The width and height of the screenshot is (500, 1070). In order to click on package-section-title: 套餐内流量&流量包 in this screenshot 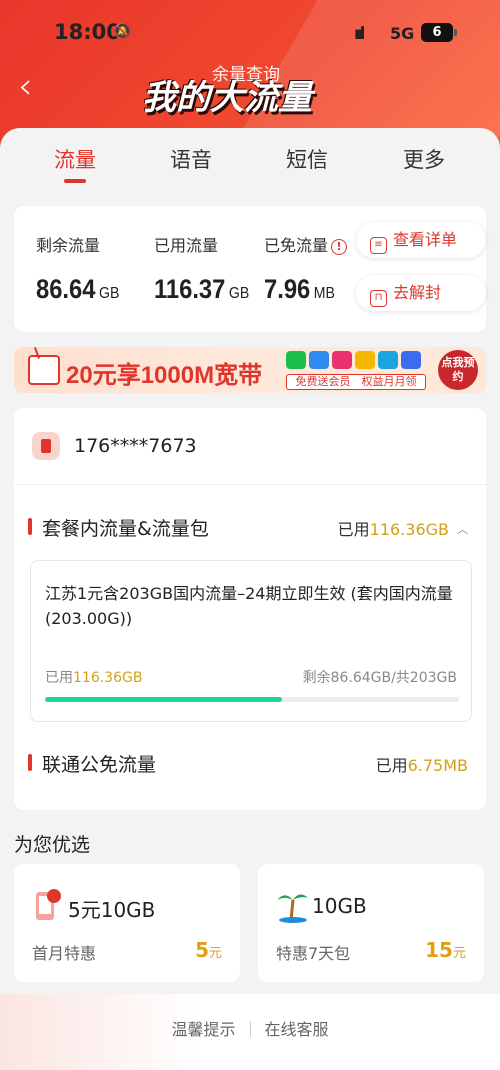, I will do `click(118, 527)`.